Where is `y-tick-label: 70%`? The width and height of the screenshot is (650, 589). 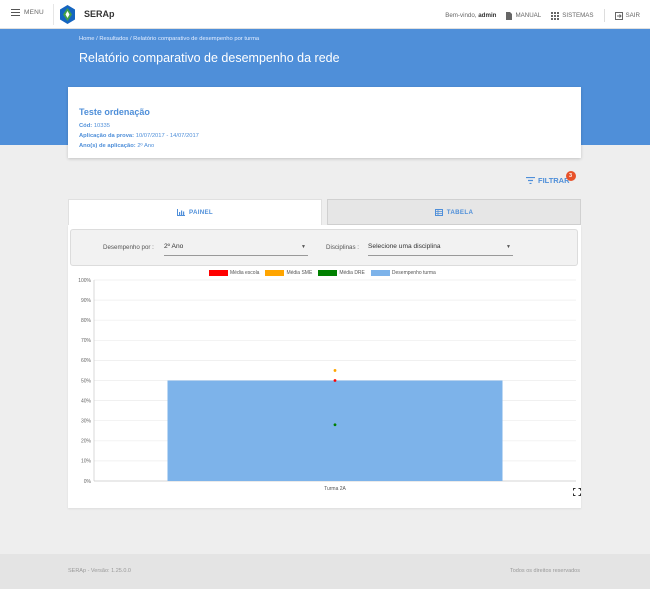 y-tick-label: 70% is located at coordinates (86, 341).